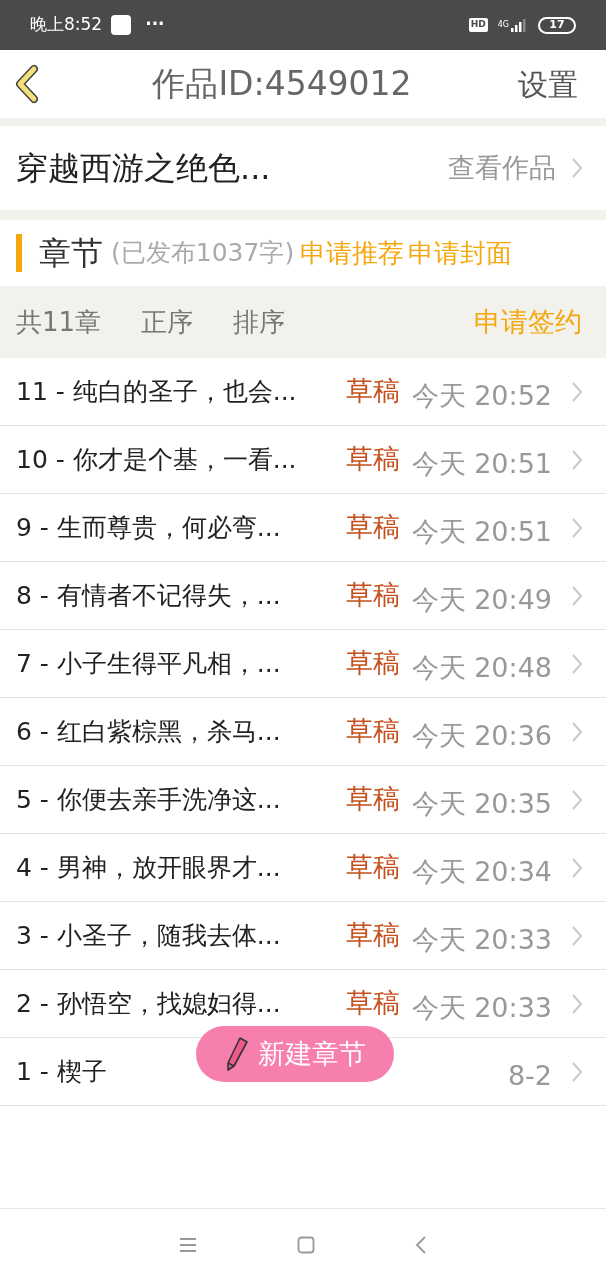 The height and width of the screenshot is (1280, 606). Describe the element at coordinates (71, 253) in the screenshot. I see `section-title: 章节` at that location.